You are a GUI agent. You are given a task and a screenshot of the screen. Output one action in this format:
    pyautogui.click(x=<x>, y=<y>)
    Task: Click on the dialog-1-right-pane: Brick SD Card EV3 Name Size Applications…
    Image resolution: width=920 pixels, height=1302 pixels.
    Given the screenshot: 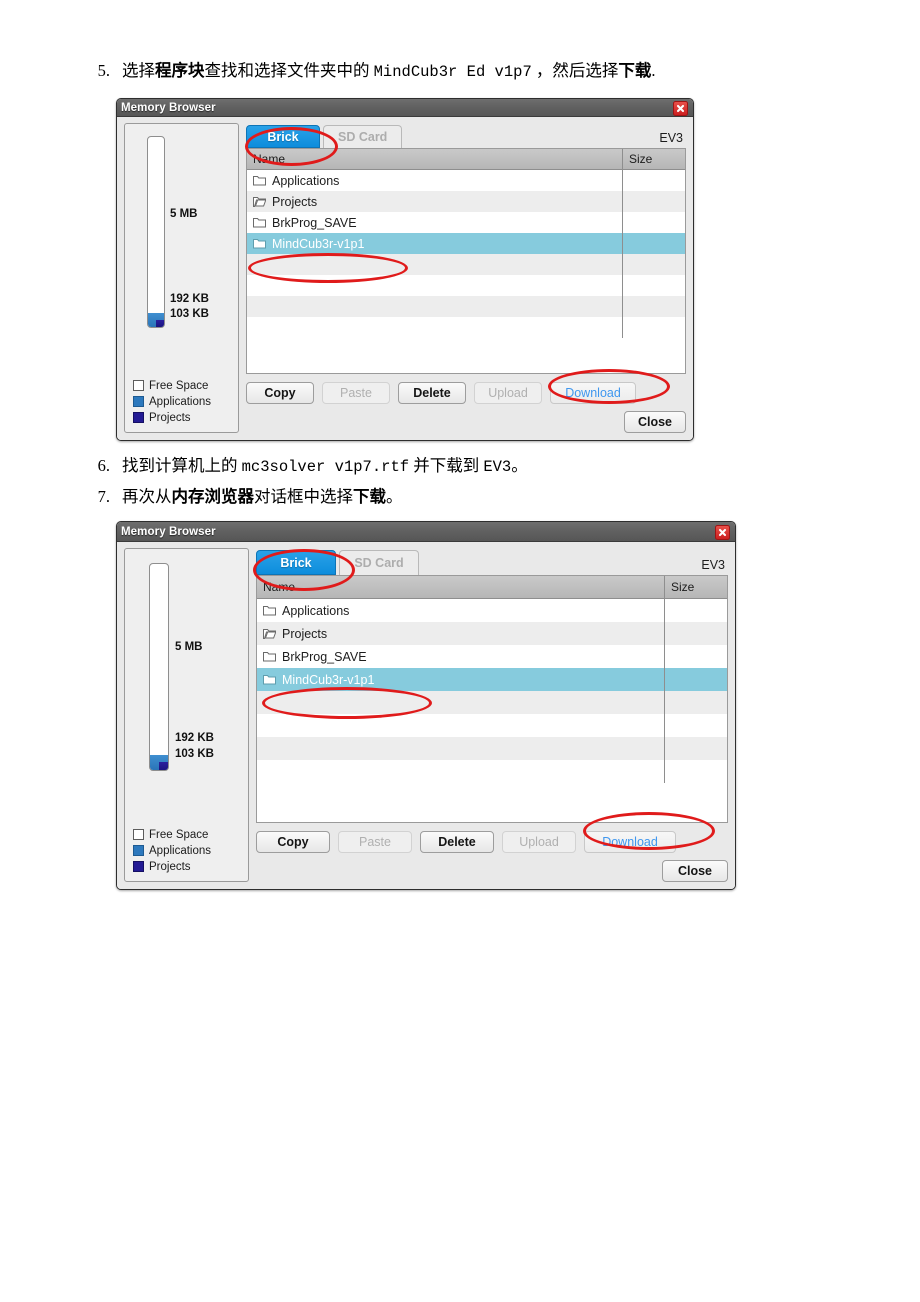 What is the action you would take?
    pyautogui.click(x=466, y=278)
    